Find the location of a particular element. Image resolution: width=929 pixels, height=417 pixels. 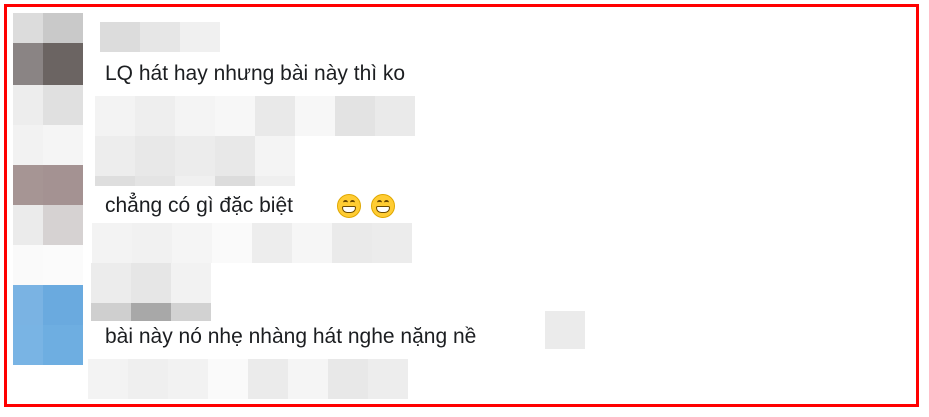

comment-text-1: LQ hát hay nhưng bài này thì ko is located at coordinates (255, 73).